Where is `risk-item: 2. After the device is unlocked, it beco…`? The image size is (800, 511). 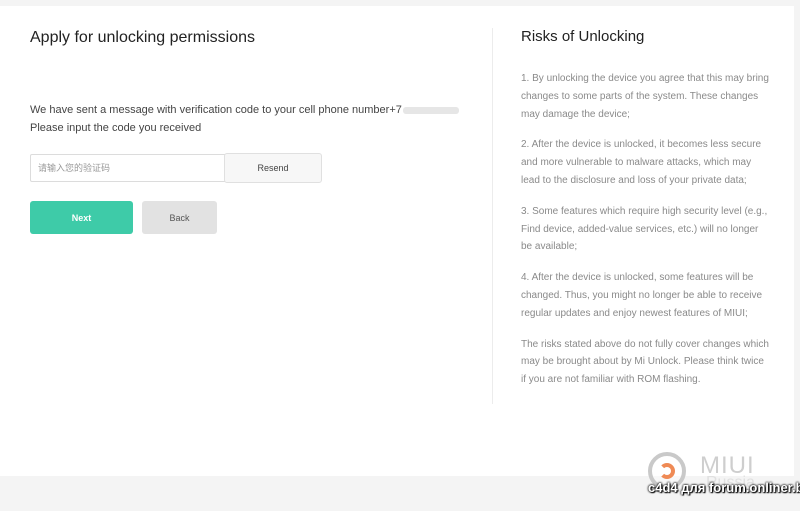
risk-item: 2. After the device is unlocked, it beco… is located at coordinates (641, 162).